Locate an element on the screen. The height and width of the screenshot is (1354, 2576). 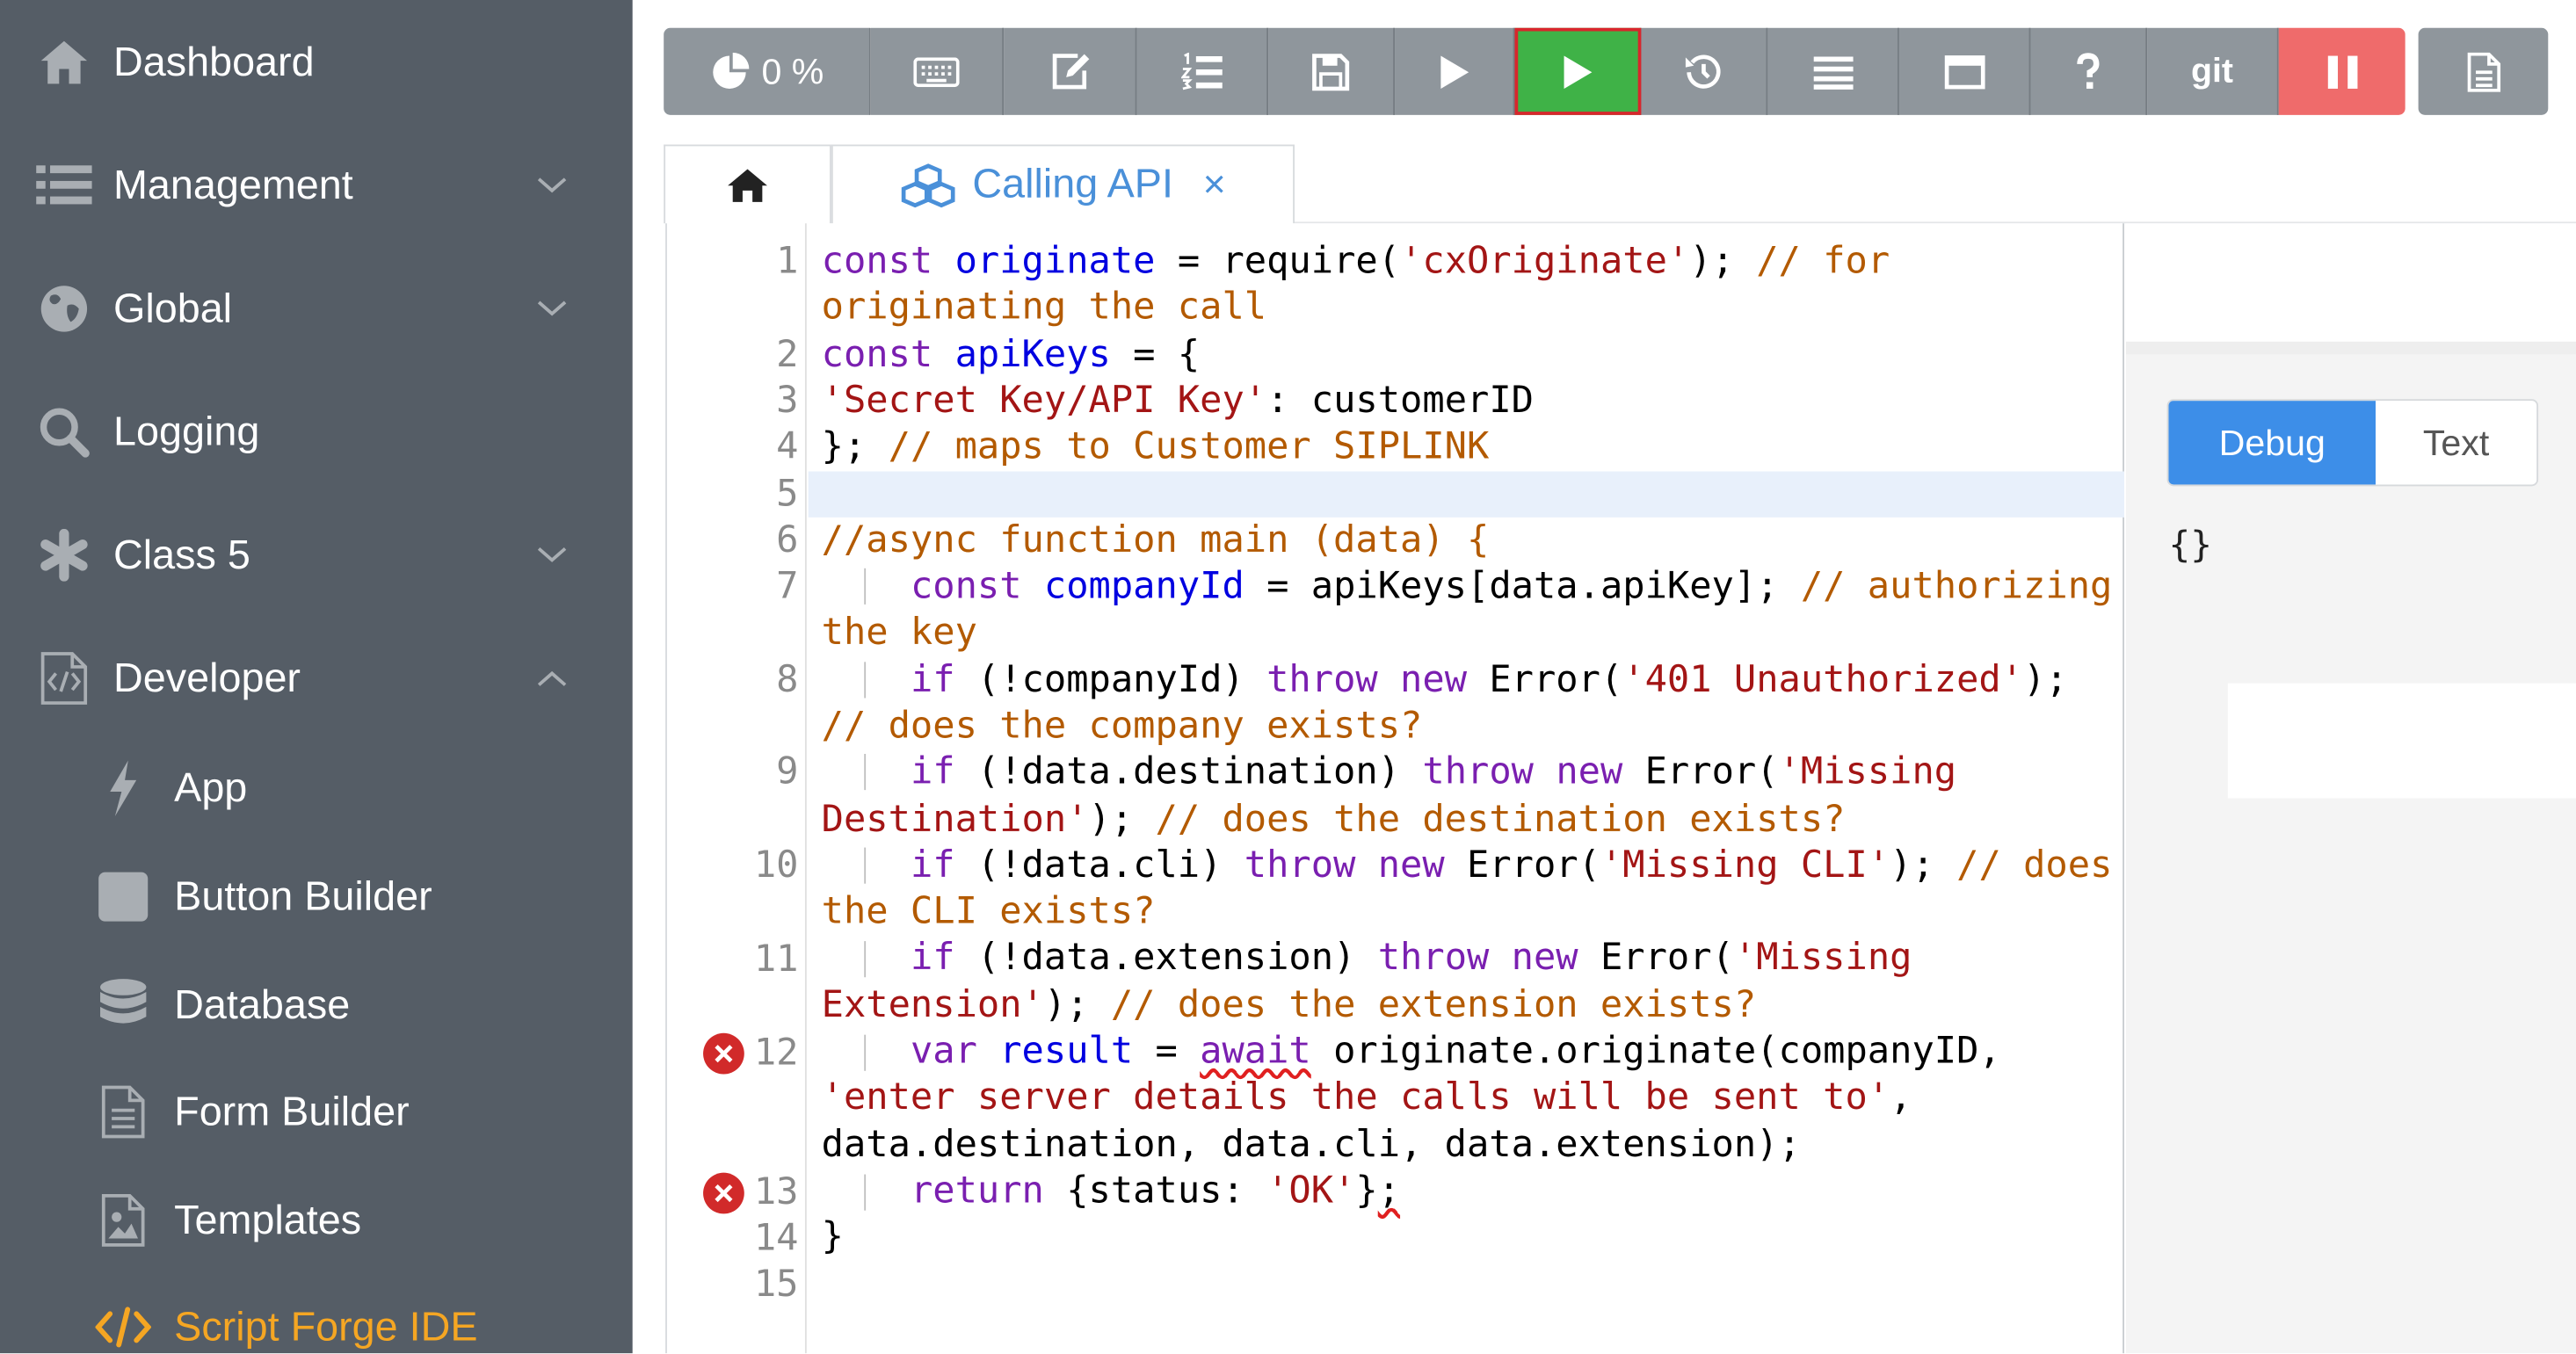
sidebar-item-dashboard: Dashboard is located at coordinates (316, 62).